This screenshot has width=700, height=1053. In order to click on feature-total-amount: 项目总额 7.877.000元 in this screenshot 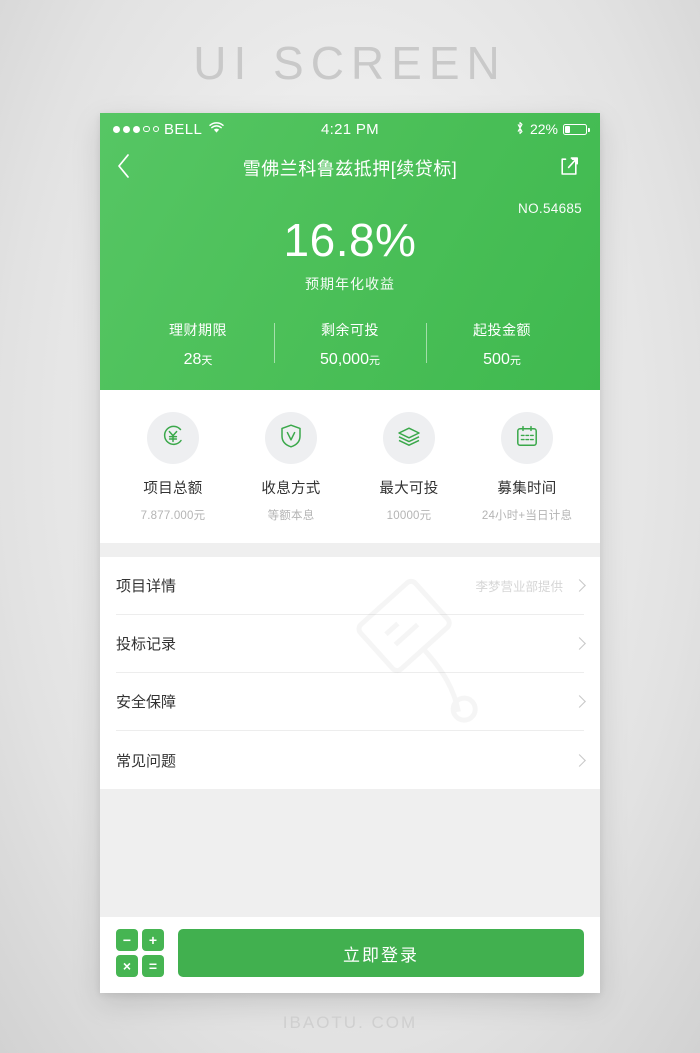, I will do `click(173, 467)`.